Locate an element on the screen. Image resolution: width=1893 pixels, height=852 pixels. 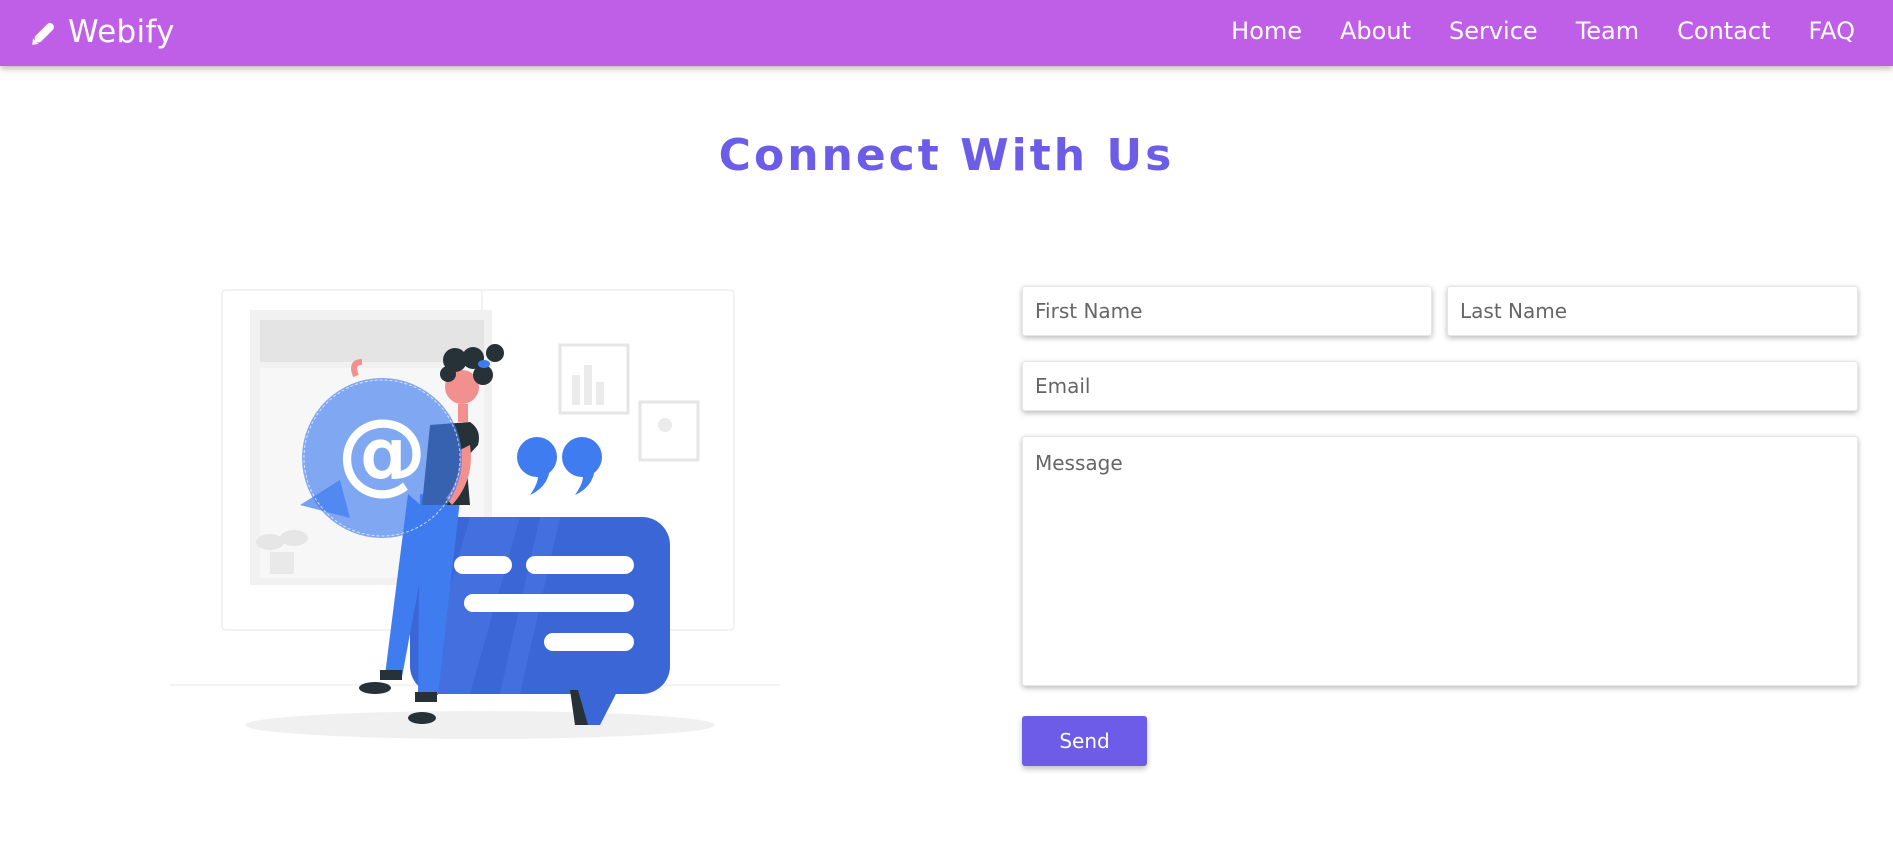
page-title: Connect With Us is located at coordinates (946, 155).